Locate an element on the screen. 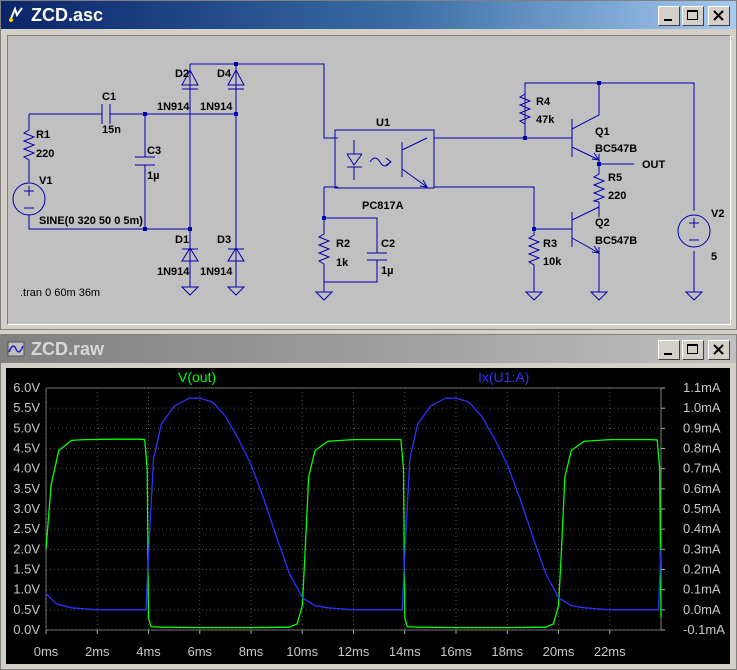 This screenshot has height=670, width=737. waveform-titlebar: ZCD.raw is located at coordinates (368, 349).